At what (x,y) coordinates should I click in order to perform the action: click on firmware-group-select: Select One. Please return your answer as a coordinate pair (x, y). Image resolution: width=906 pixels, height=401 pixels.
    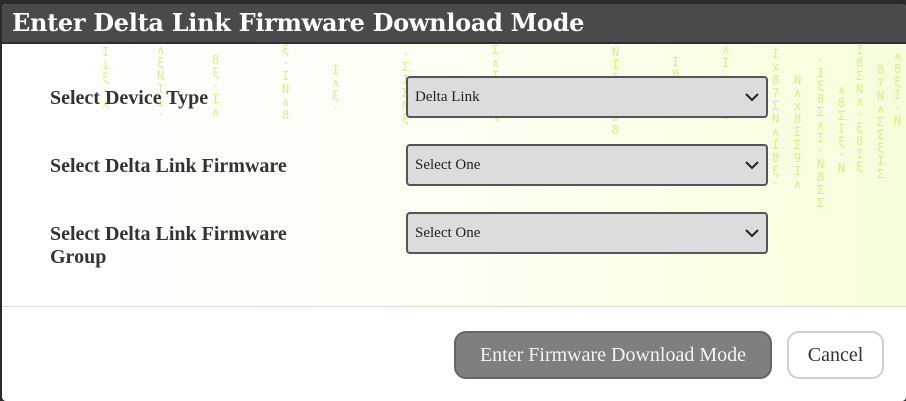
    Looking at the image, I should click on (587, 233).